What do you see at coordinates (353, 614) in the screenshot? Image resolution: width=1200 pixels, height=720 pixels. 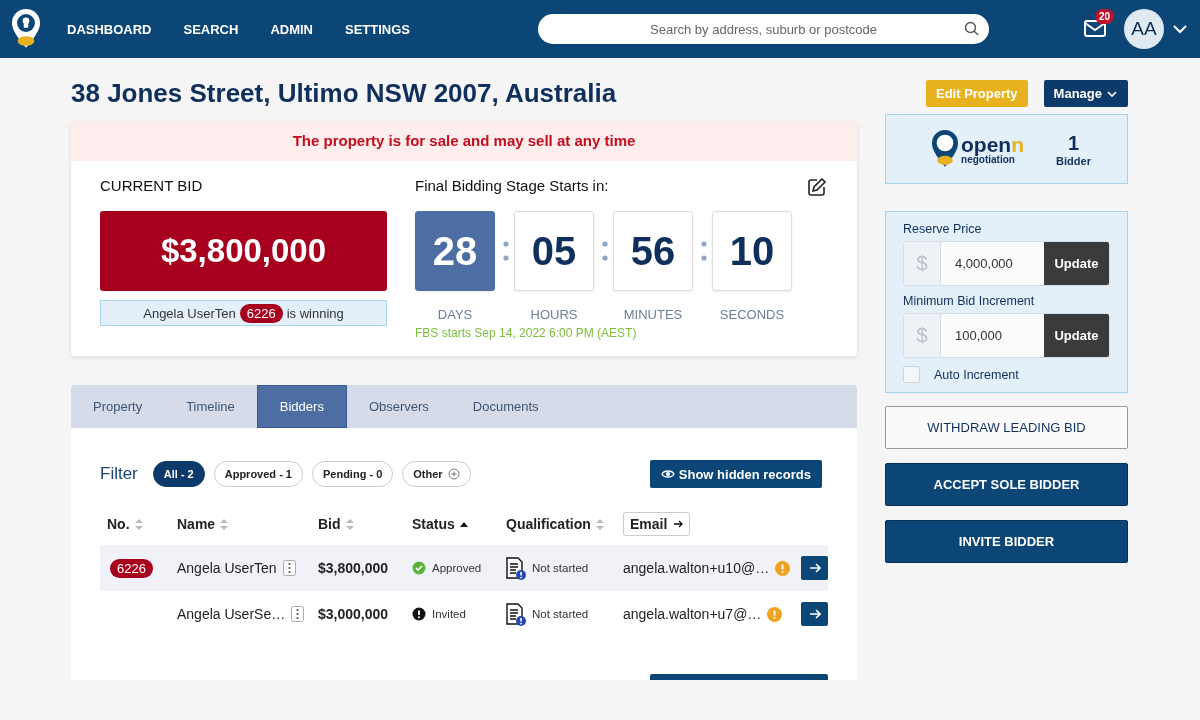 I see `bid-amount: $3,000,000` at bounding box center [353, 614].